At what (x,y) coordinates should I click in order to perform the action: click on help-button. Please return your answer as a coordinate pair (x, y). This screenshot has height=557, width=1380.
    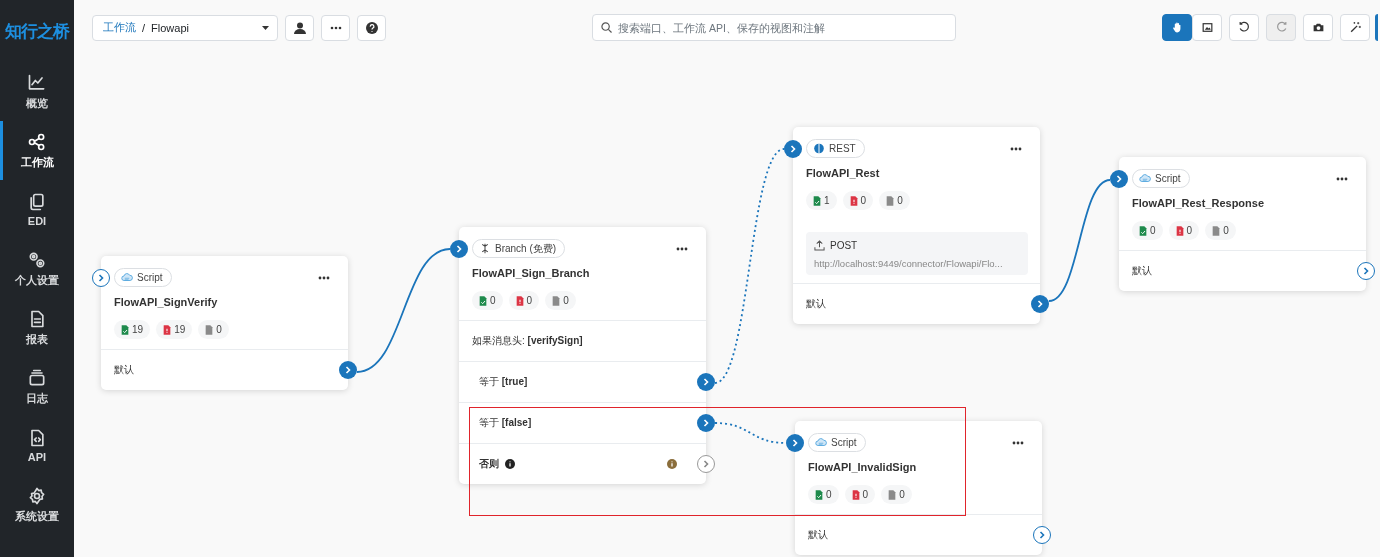
    Looking at the image, I should click on (371, 27).